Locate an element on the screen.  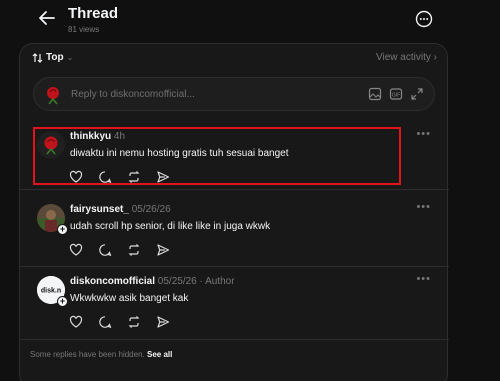
page-title: Thread is located at coordinates (93, 13).